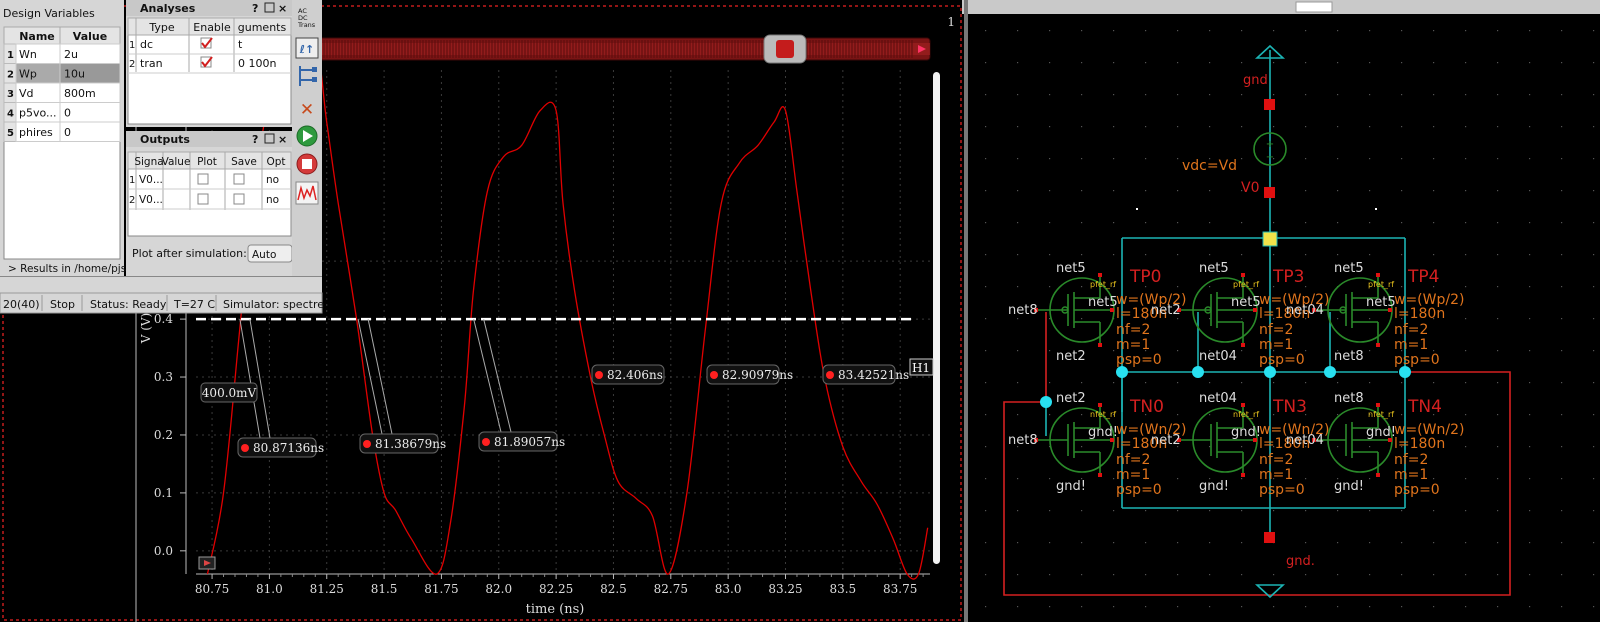 The width and height of the screenshot is (1600, 622). I want to click on variable-value: 2u, so click(71, 54).